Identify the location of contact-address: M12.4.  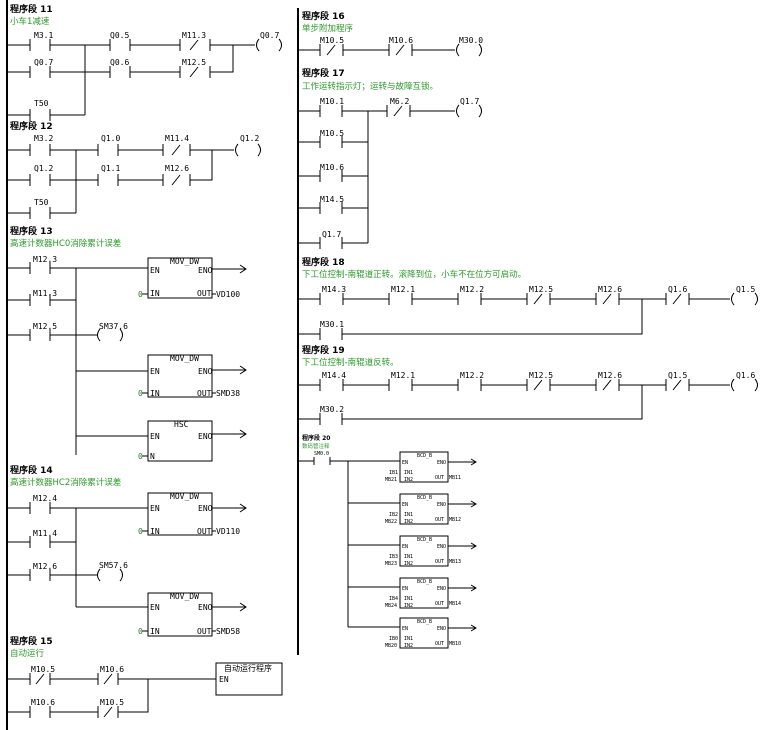
(45, 498).